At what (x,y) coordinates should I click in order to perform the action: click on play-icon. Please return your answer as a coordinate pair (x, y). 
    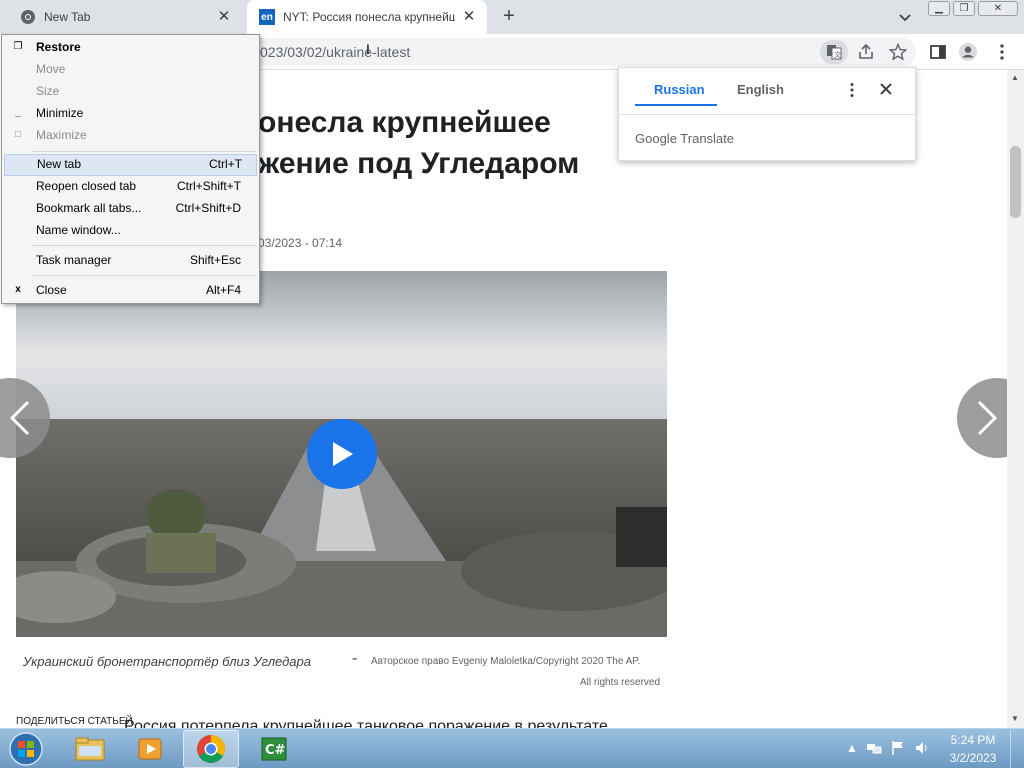
    Looking at the image, I should click on (343, 454).